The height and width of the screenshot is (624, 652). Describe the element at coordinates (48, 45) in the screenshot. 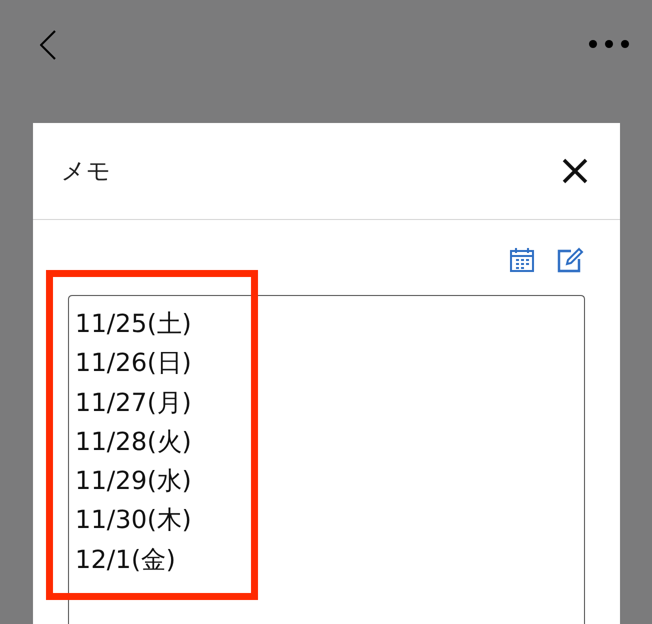

I see `back-icon` at that location.